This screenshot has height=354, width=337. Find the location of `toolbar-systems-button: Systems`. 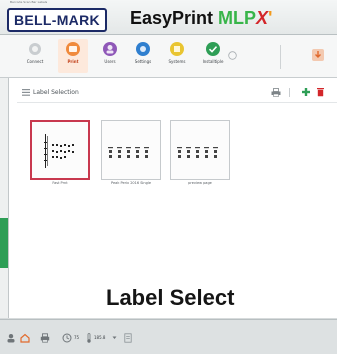

toolbar-systems-button: Systems is located at coordinates (177, 56).